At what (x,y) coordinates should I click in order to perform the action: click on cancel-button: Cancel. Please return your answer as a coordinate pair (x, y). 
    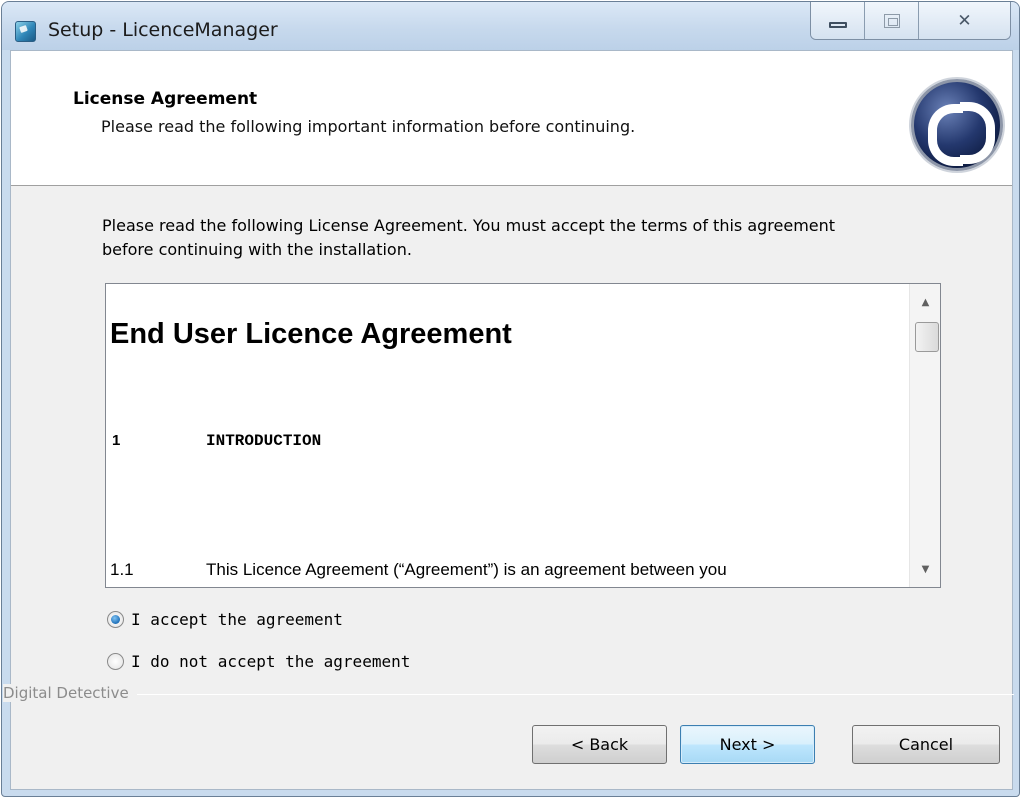
    Looking at the image, I should click on (926, 744).